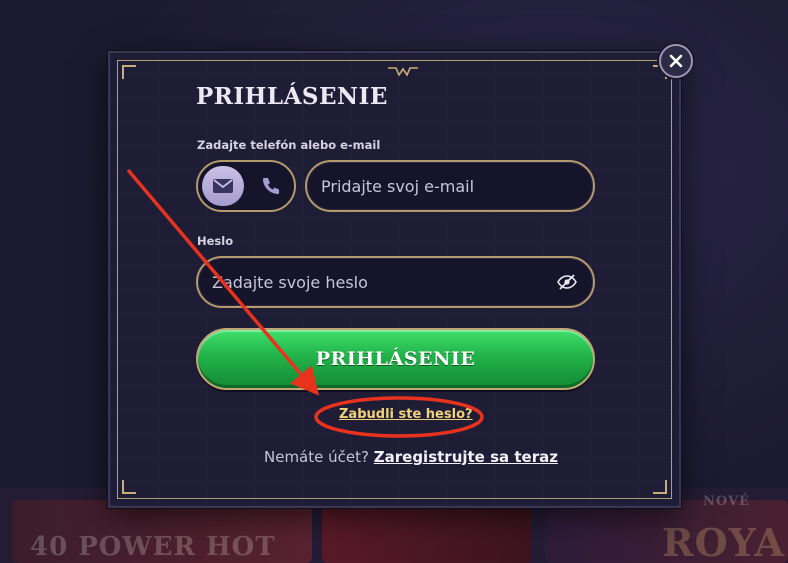  I want to click on eye-slash-icon, so click(567, 282).